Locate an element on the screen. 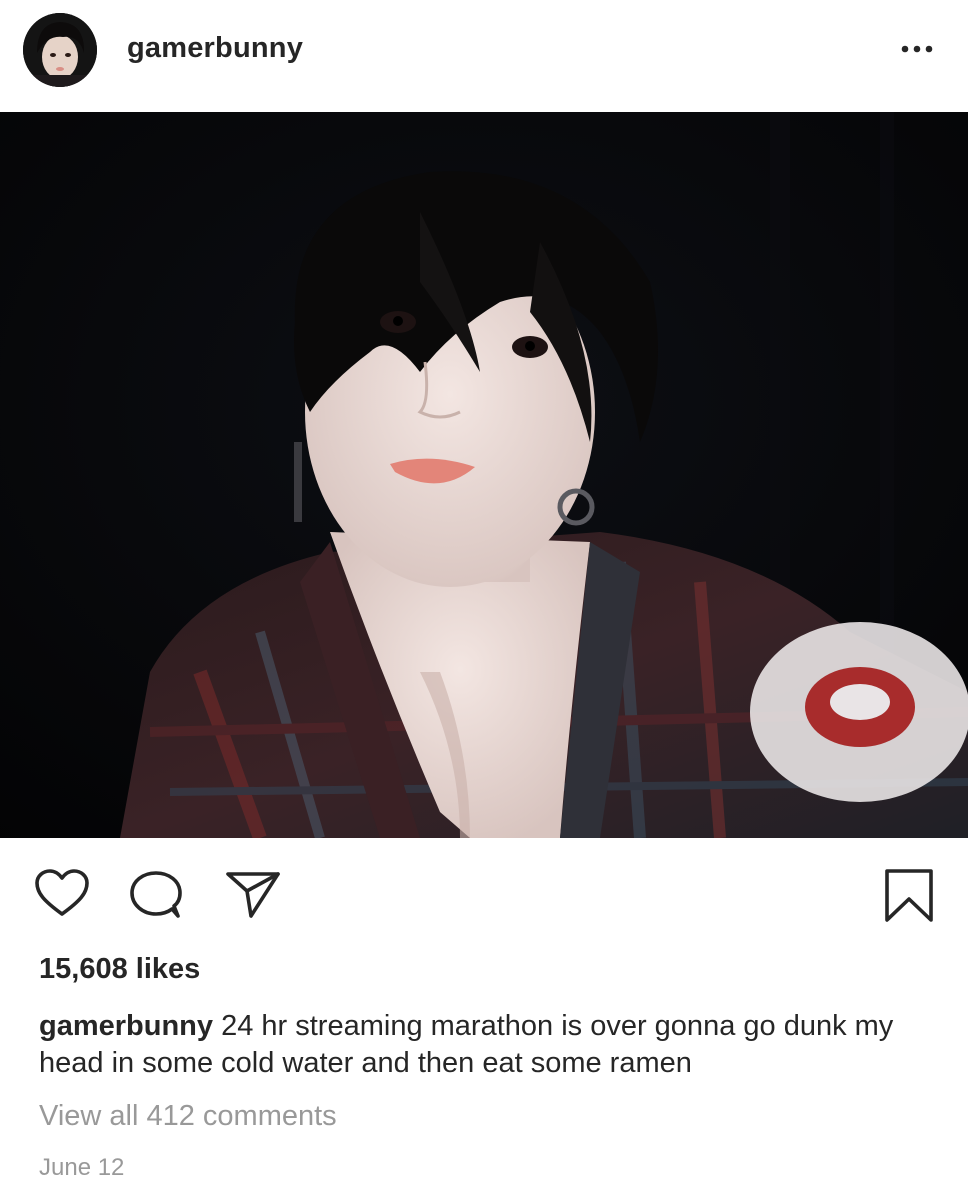  paper-plane-icon is located at coordinates (253, 895).